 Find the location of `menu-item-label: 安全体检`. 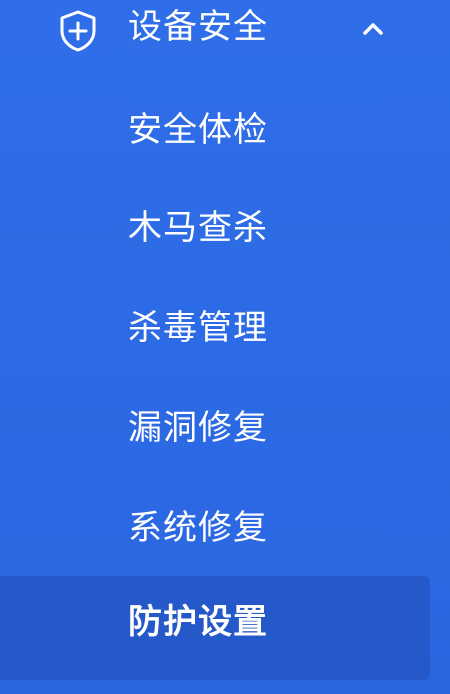

menu-item-label: 安全体检 is located at coordinates (198, 130).